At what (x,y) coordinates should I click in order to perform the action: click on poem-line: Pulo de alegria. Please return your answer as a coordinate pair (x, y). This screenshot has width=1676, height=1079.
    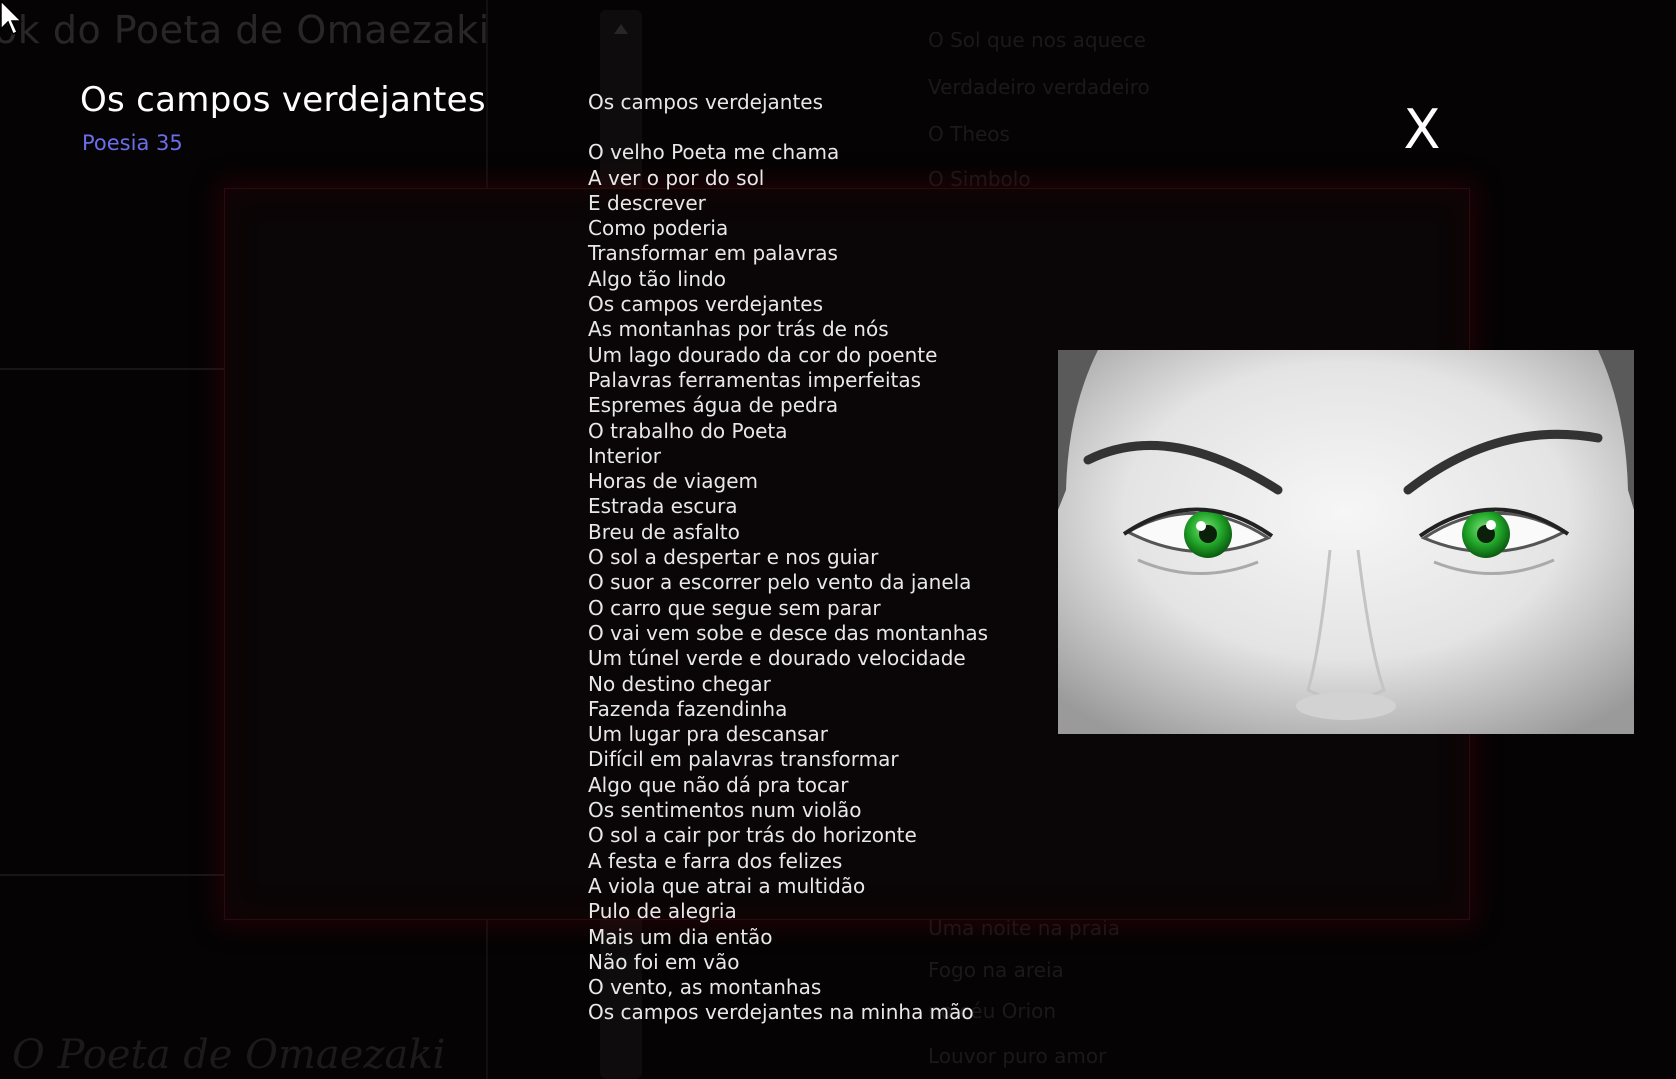
    Looking at the image, I should click on (662, 911).